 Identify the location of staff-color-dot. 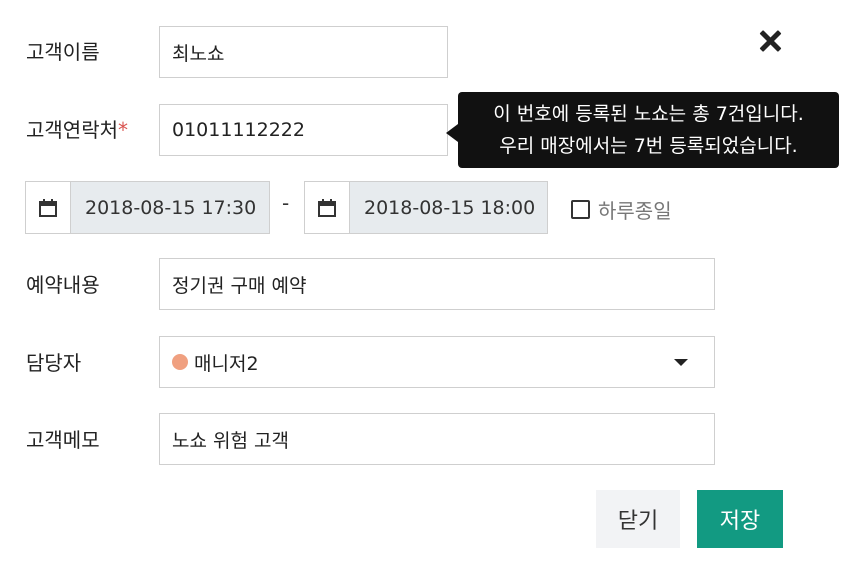
(180, 362).